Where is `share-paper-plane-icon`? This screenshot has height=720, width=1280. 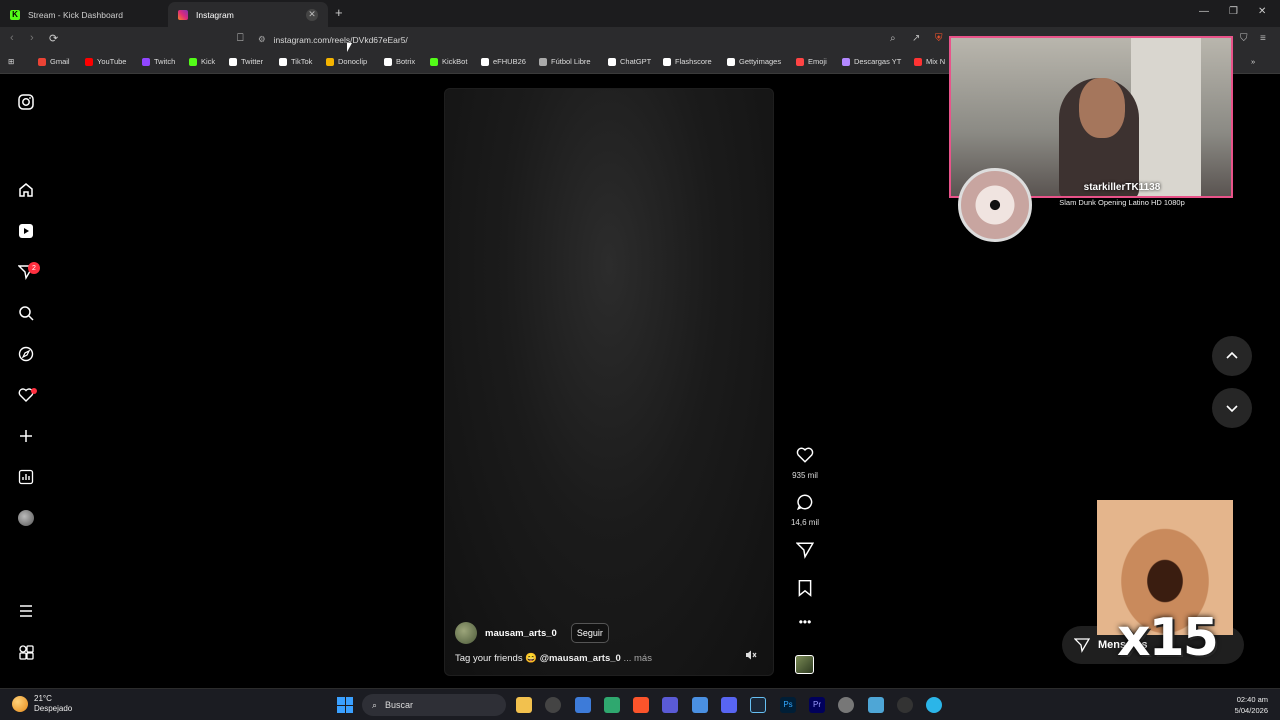 share-paper-plane-icon is located at coordinates (805, 550).